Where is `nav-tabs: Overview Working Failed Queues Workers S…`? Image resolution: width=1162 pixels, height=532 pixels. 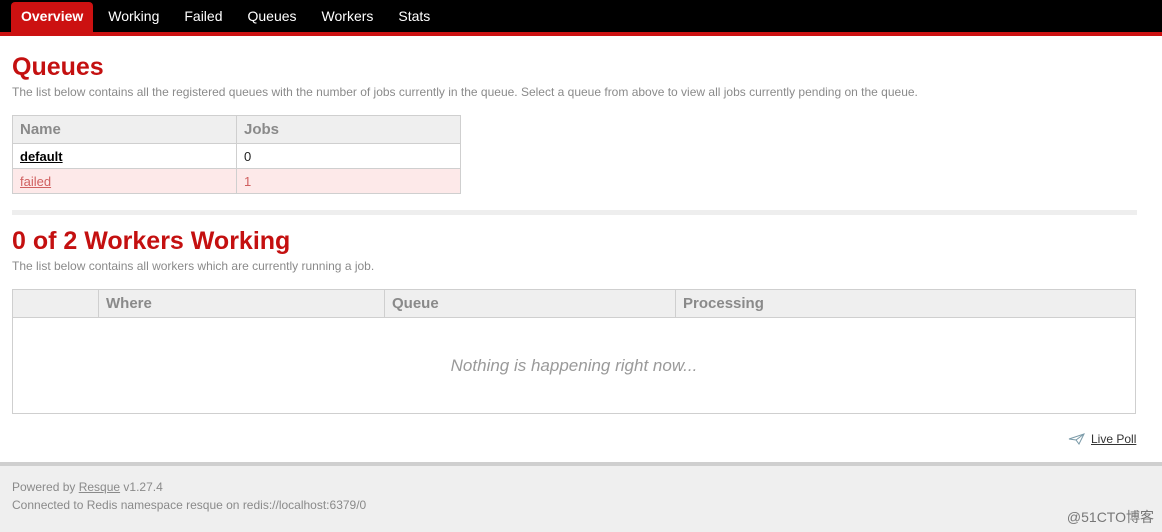
nav-tabs: Overview Working Failed Queues Workers S… is located at coordinates (228, 17).